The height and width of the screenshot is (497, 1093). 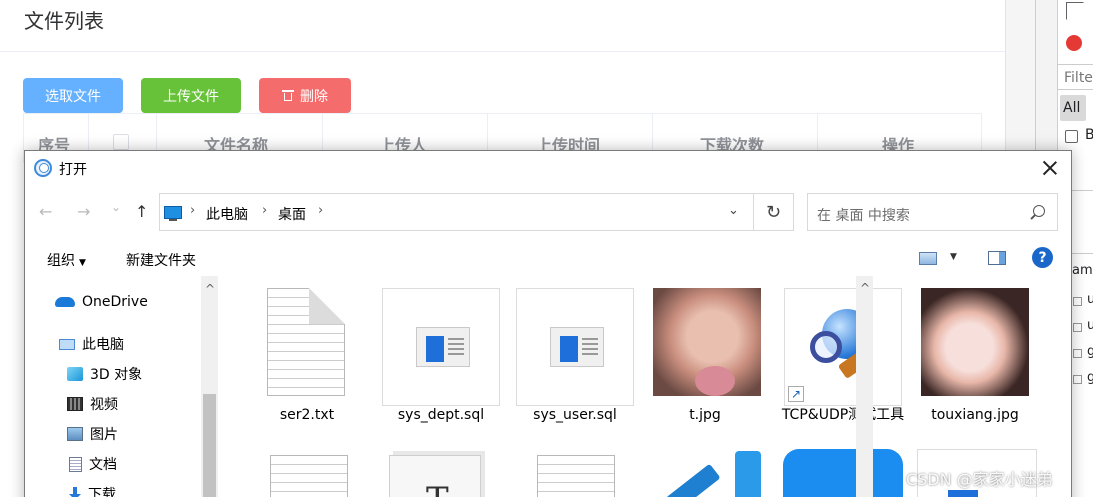 What do you see at coordinates (953, 257) in the screenshot?
I see `view-dropdown-arrow-icon: ▼` at bounding box center [953, 257].